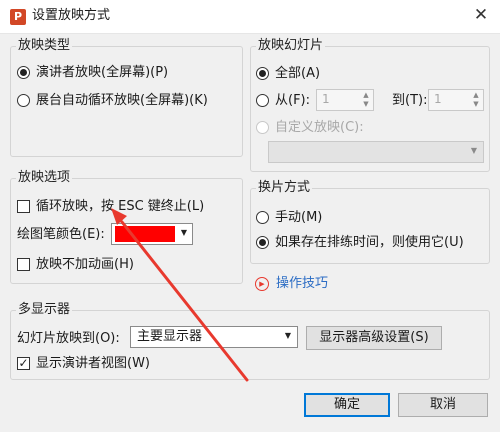  What do you see at coordinates (184, 301) in the screenshot?
I see `annotation-arrow-line` at bounding box center [184, 301].